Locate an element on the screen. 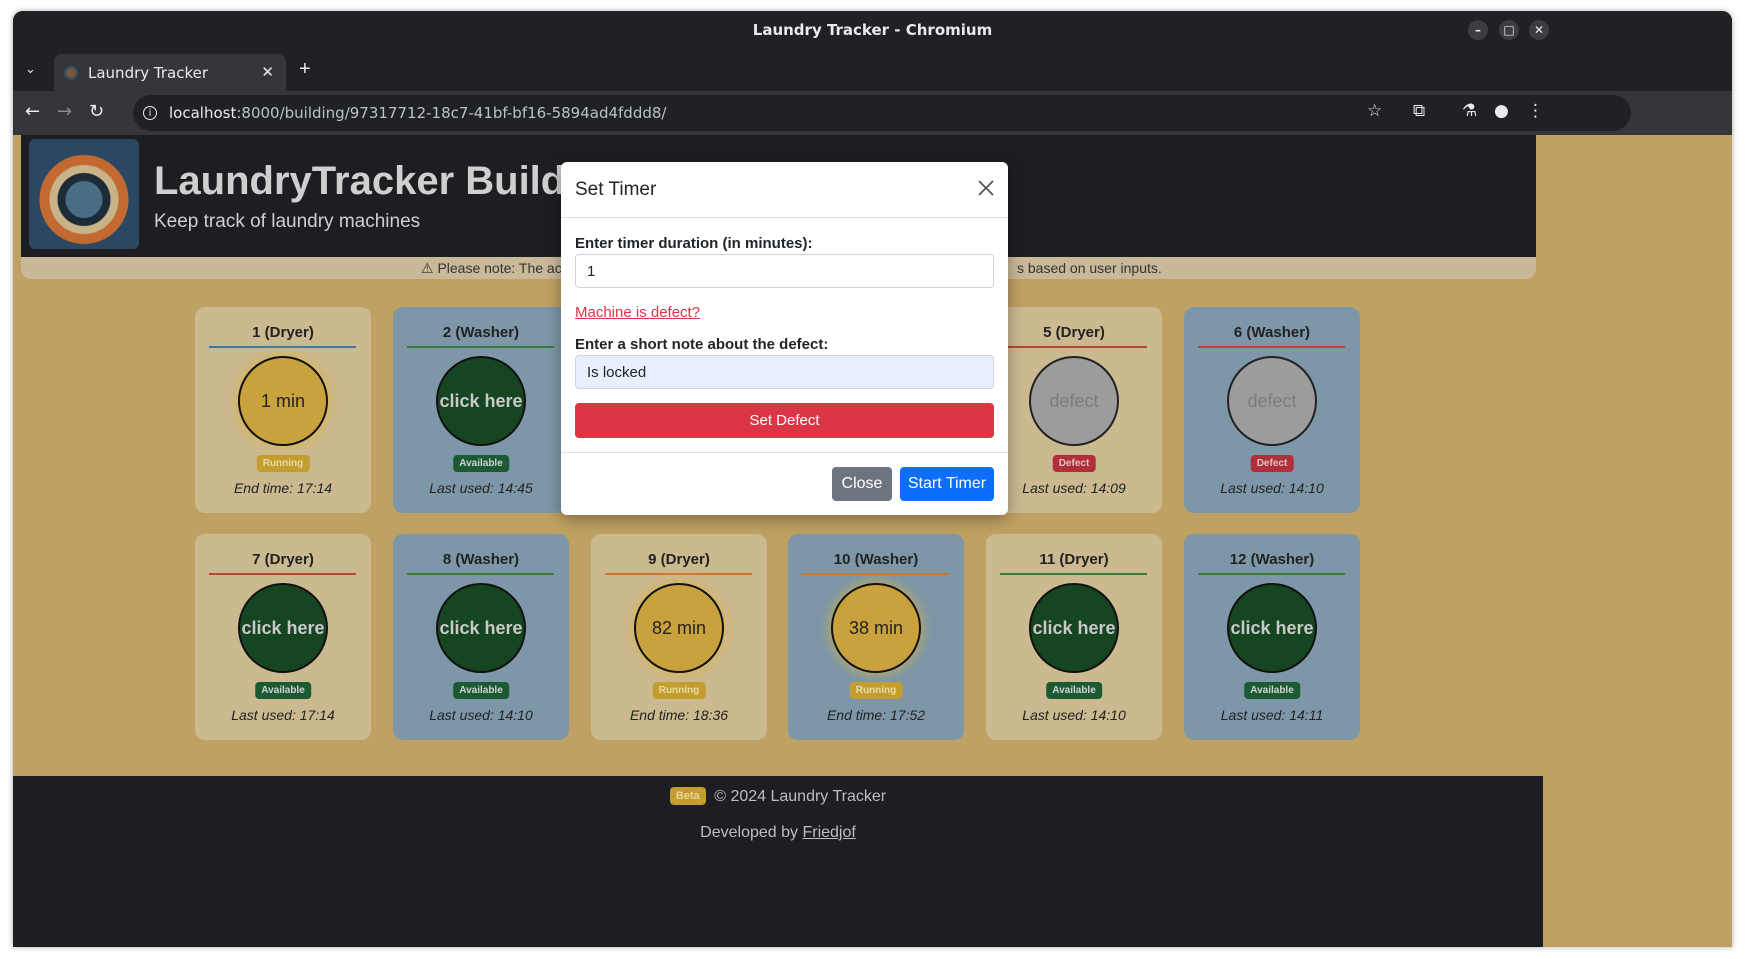 The height and width of the screenshot is (959, 1745). tab-laundry-tracker: Laundry Tracker ✕ is located at coordinates (170, 72).